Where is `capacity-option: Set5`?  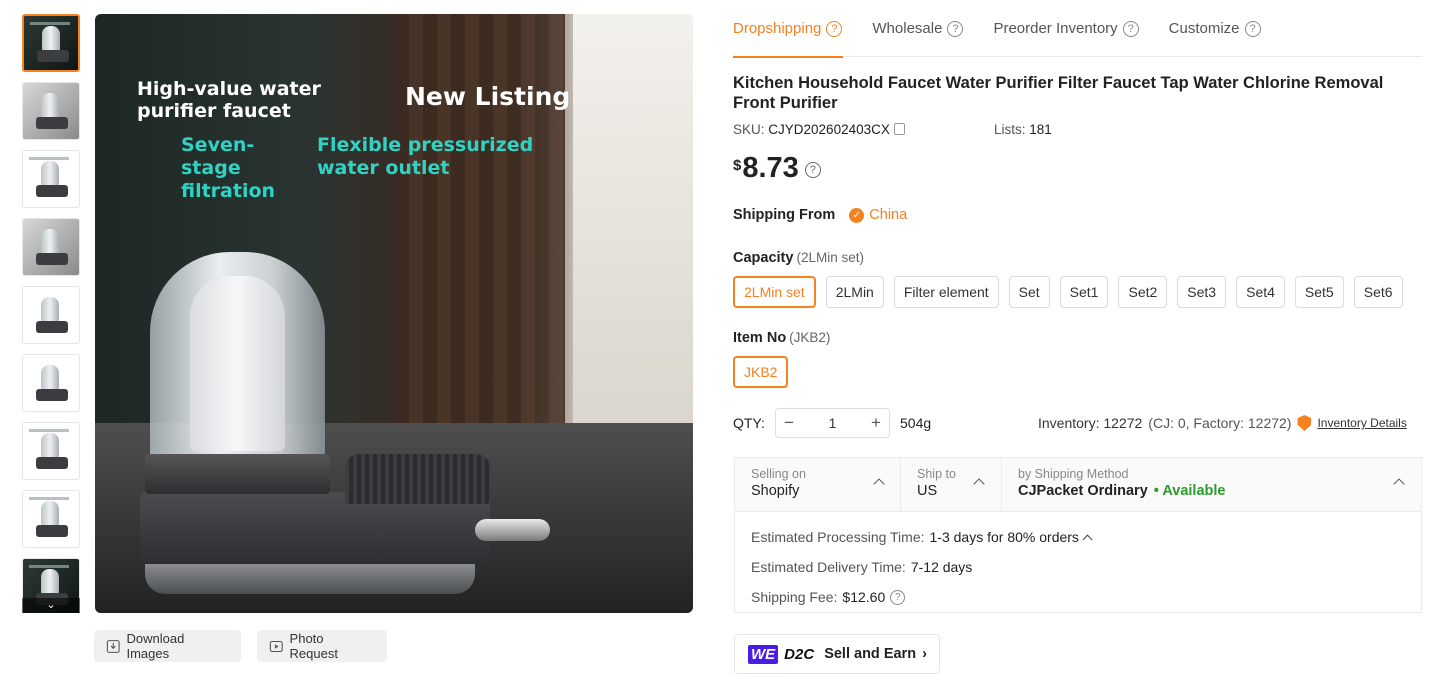 capacity-option: Set5 is located at coordinates (1319, 292).